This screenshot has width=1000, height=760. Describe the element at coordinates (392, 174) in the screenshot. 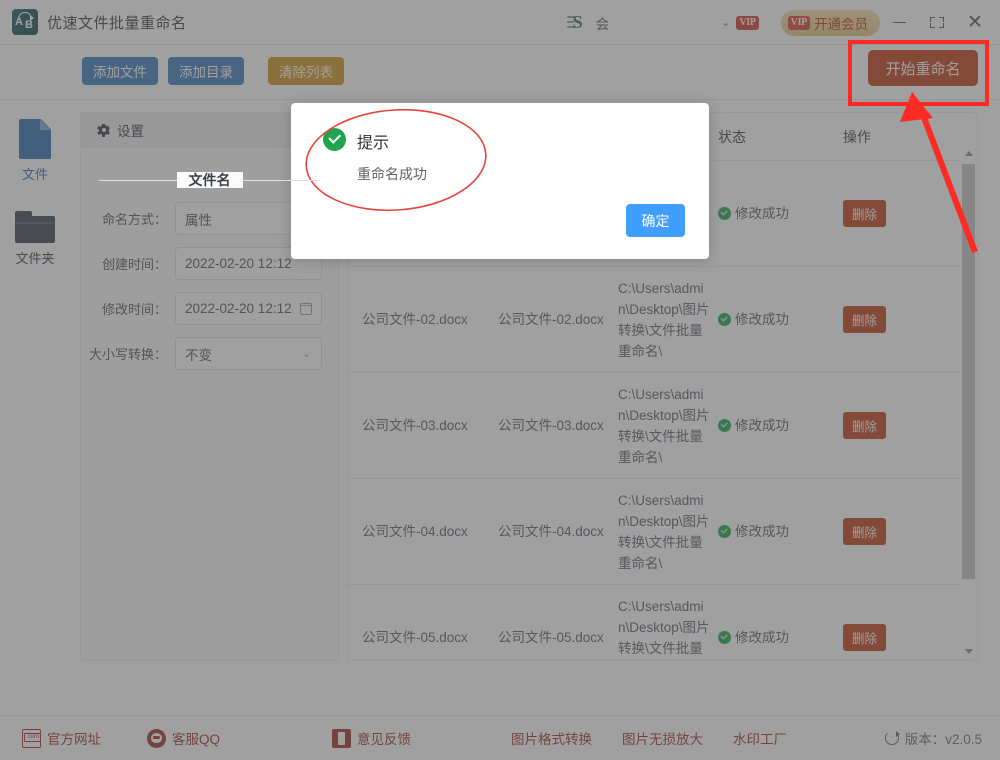

I see `dialog-message: 重命名成功` at that location.